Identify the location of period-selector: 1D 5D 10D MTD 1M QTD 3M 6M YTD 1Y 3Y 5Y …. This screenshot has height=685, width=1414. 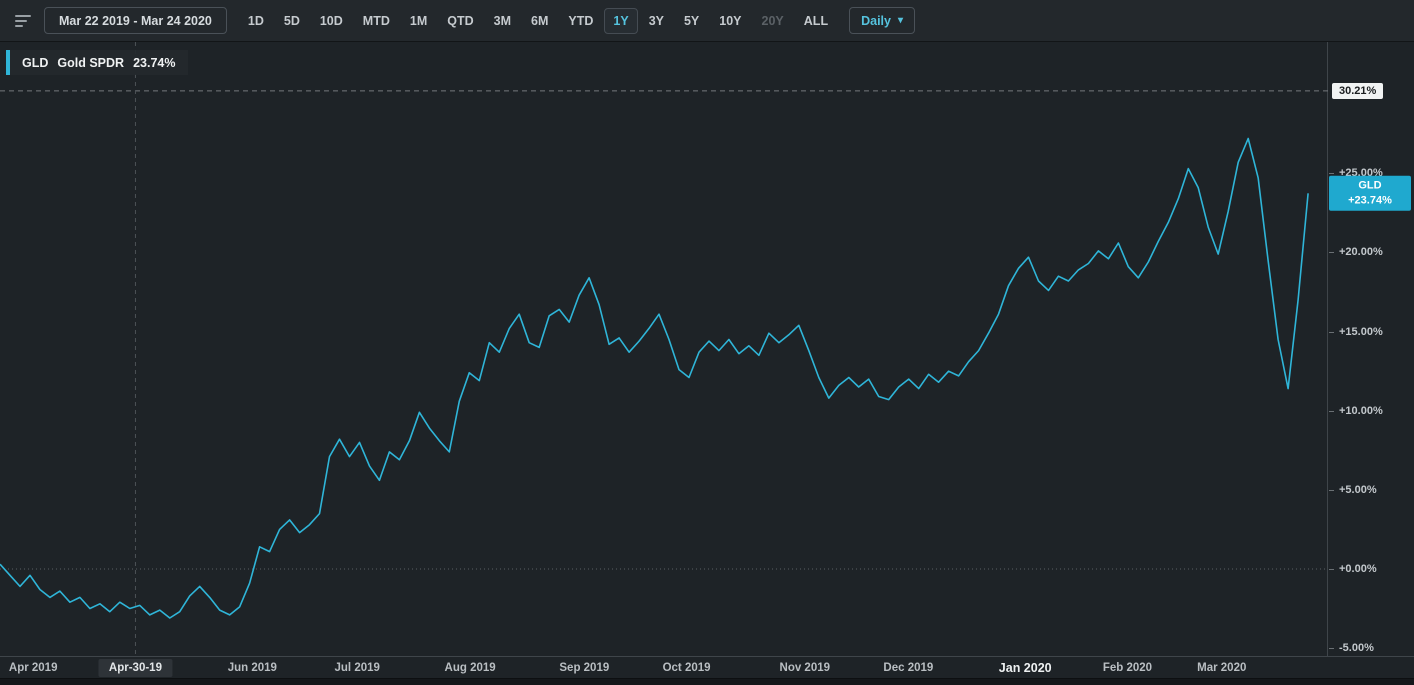
(538, 20).